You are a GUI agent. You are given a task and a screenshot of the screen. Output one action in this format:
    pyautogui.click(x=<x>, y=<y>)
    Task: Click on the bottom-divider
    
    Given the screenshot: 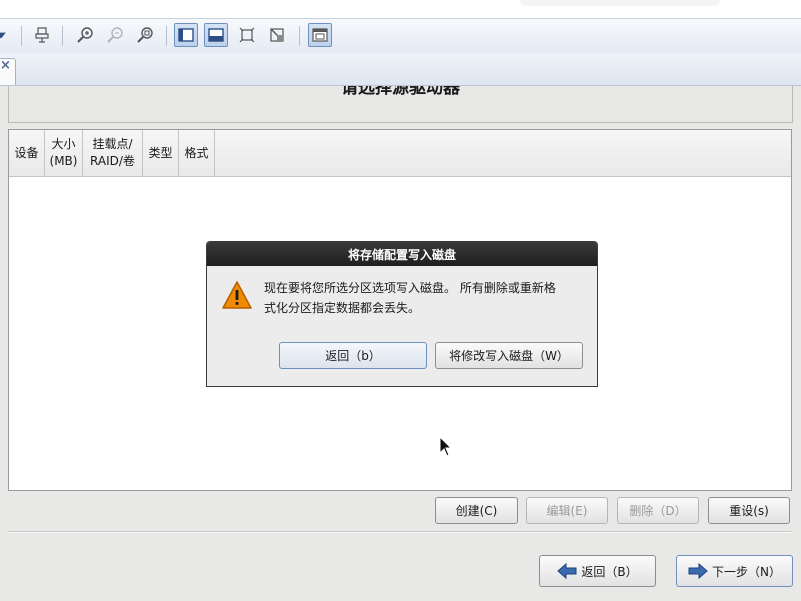 What is the action you would take?
    pyautogui.click(x=399, y=532)
    